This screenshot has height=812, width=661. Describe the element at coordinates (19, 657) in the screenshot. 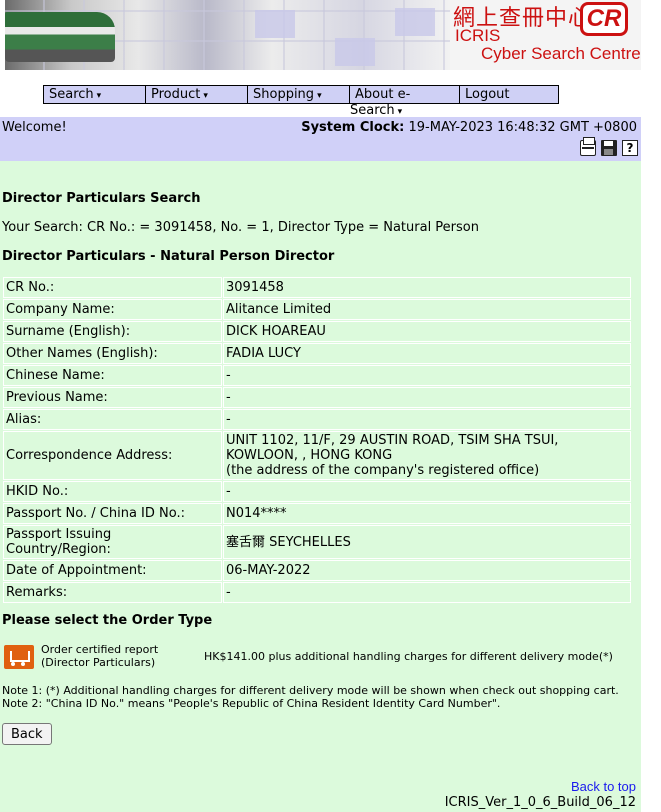

I see `shopping-cart-icon` at that location.